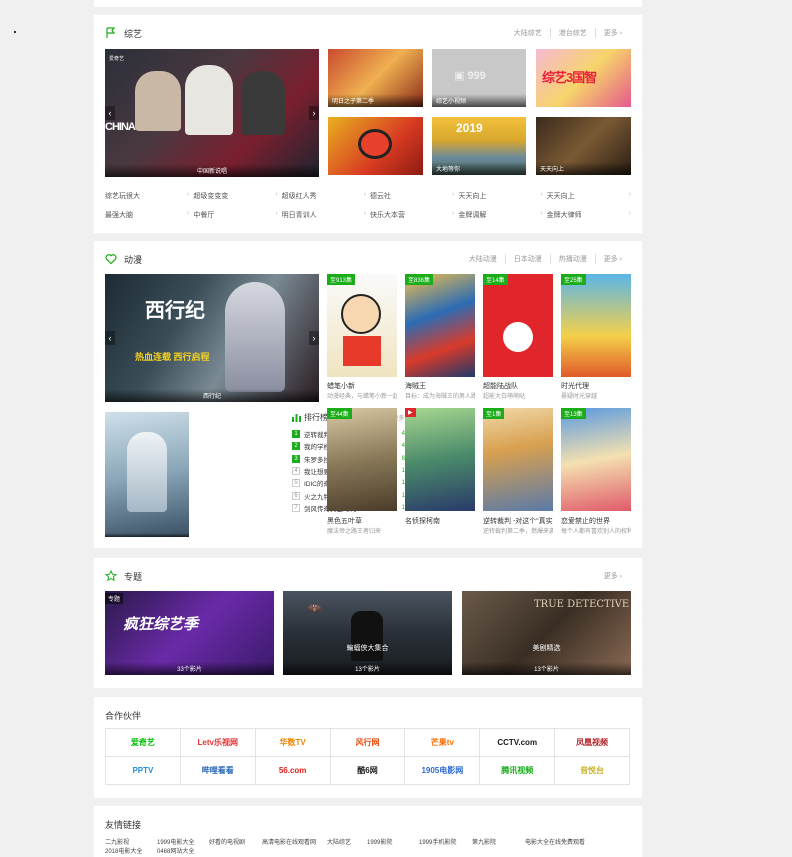 The image size is (792, 857). Describe the element at coordinates (143, 743) in the screenshot. I see `partner-logo-iqiyi: 爱奇艺` at that location.